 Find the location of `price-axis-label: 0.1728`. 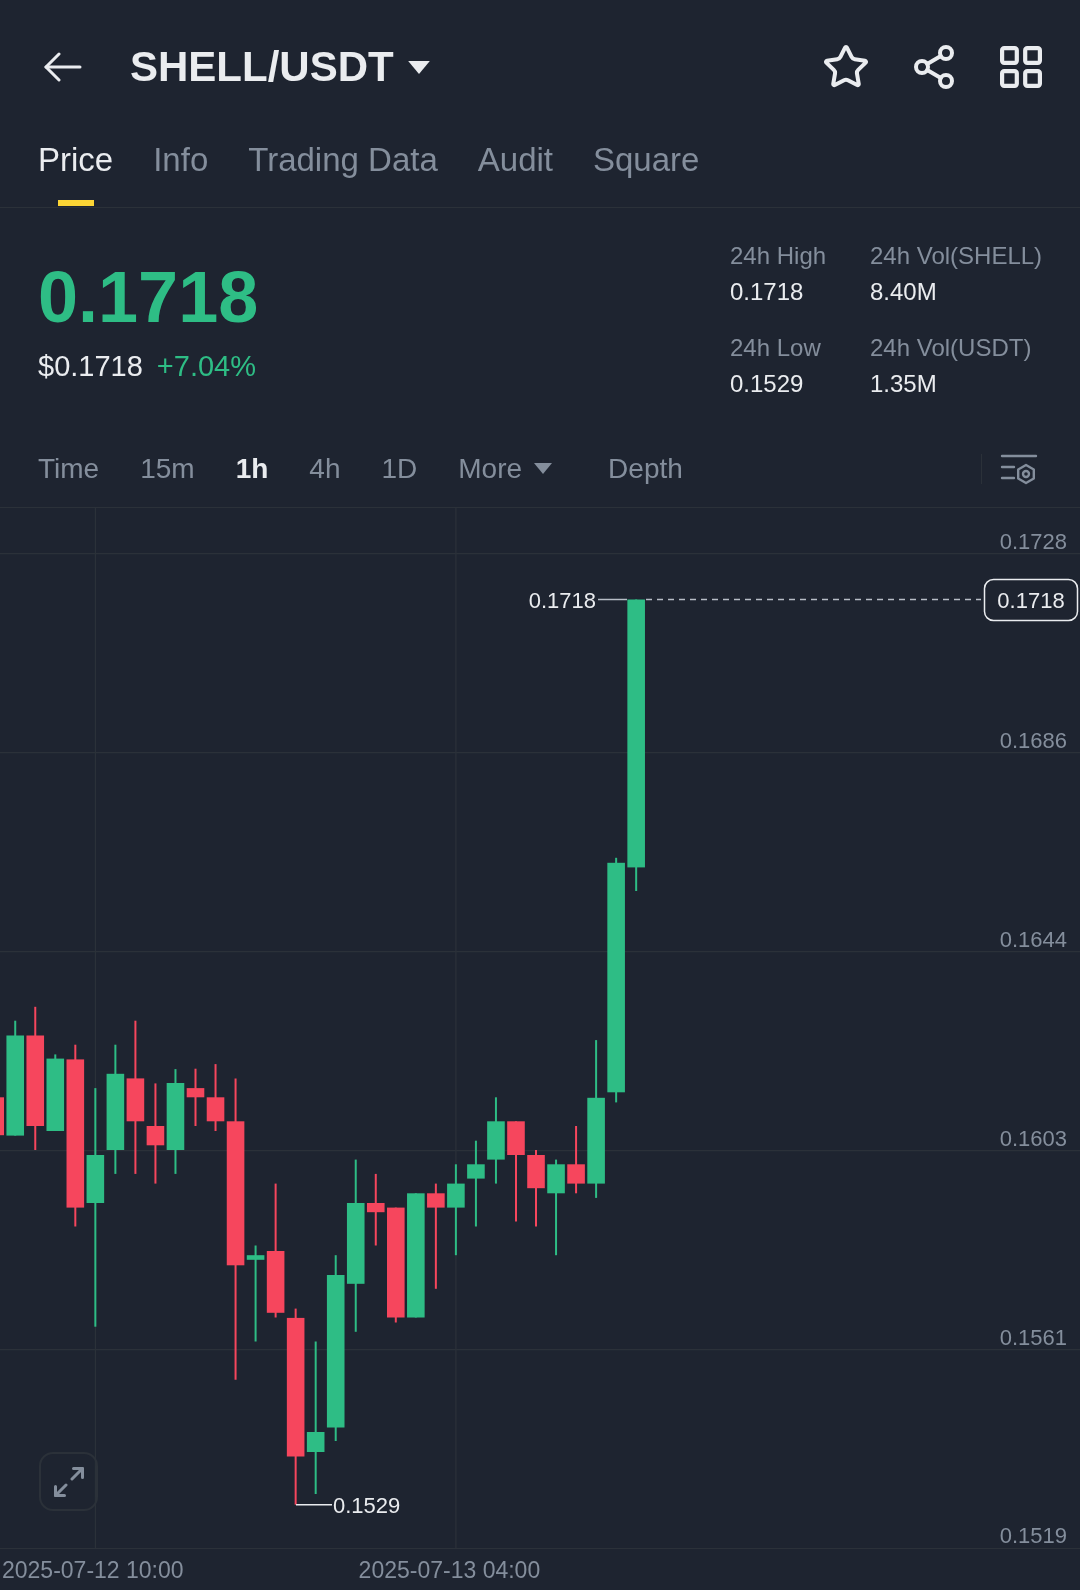

price-axis-label: 0.1728 is located at coordinates (1033, 541).